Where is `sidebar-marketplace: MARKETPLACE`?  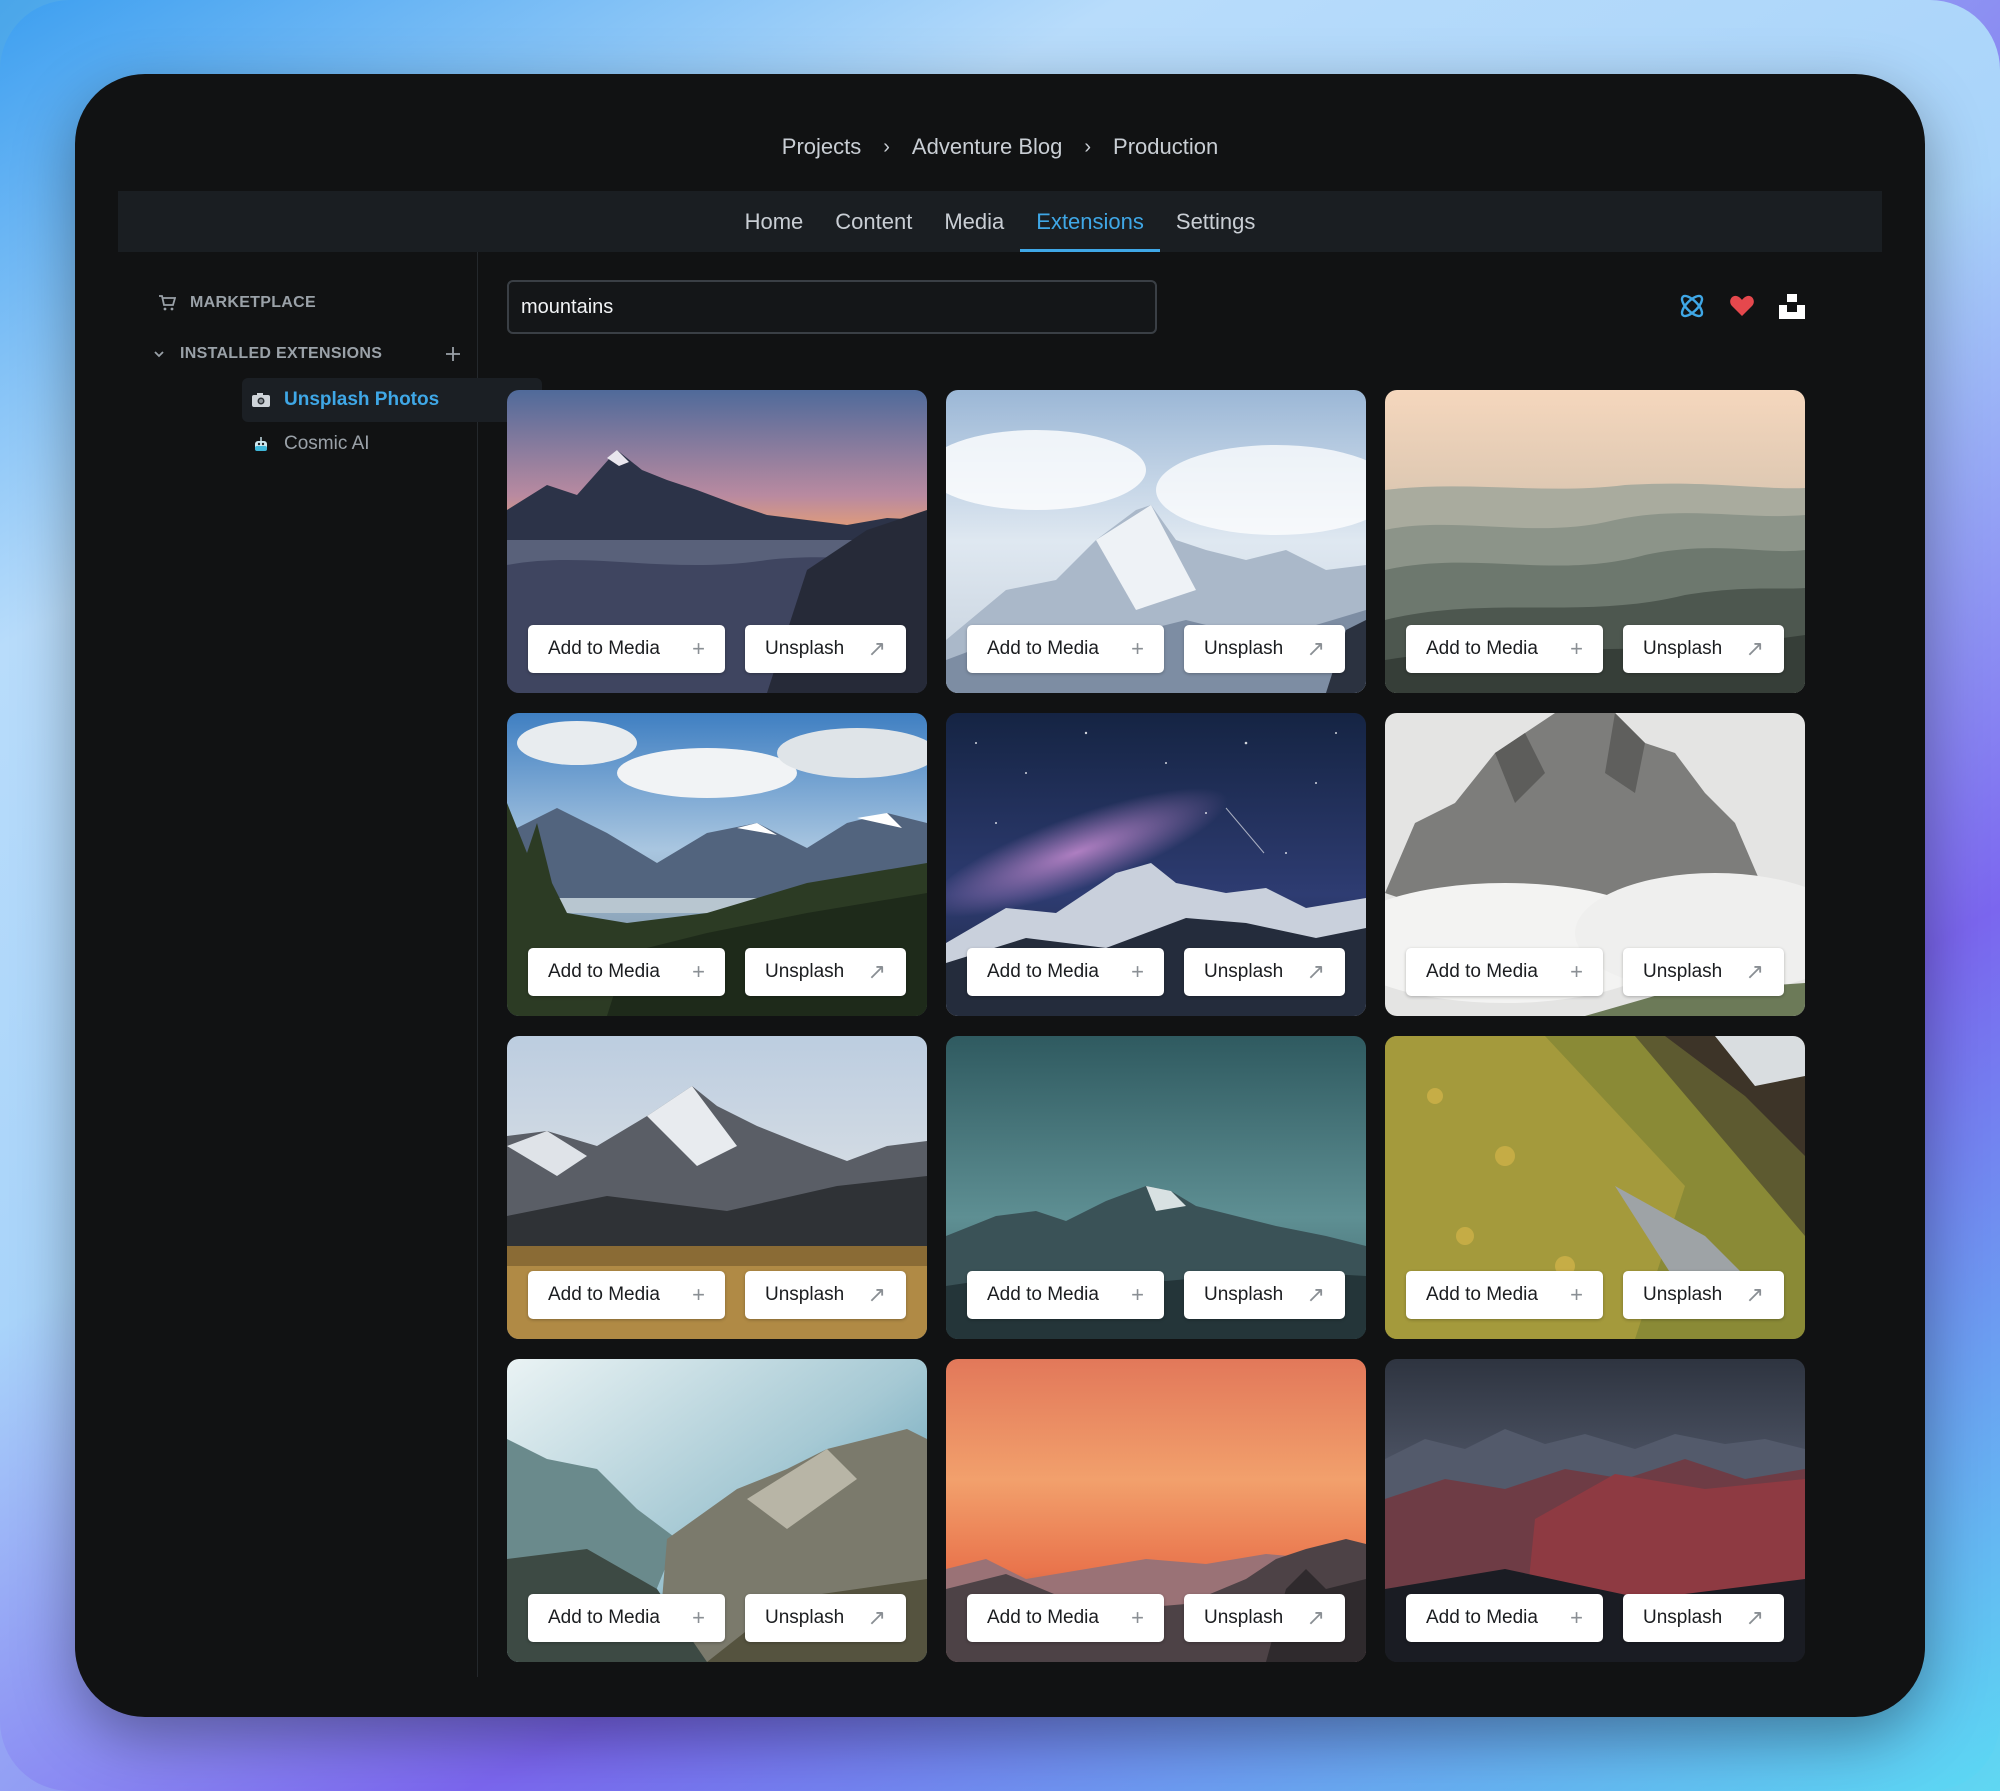 sidebar-marketplace: MARKETPLACE is located at coordinates (237, 303).